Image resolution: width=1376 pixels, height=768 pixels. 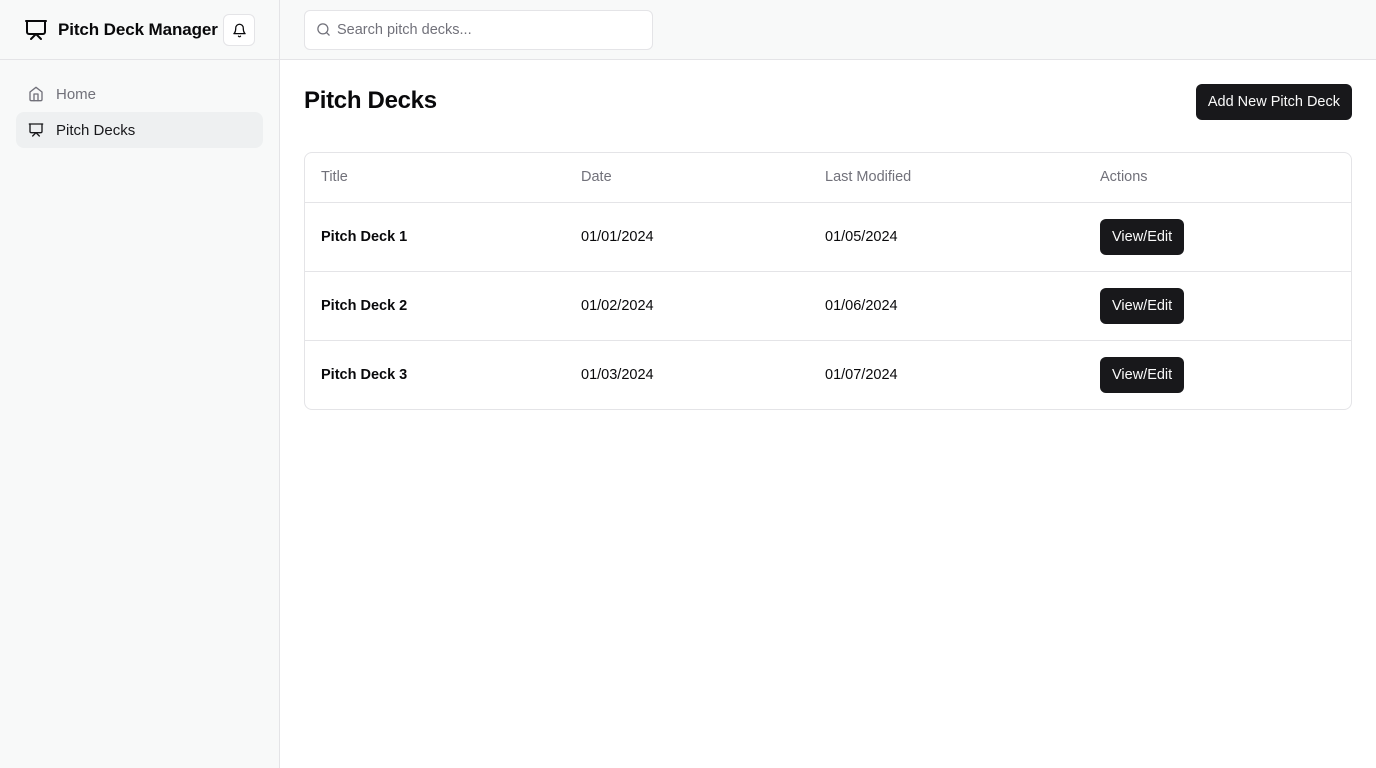 I want to click on column-header-actions: Actions, so click(x=1217, y=178).